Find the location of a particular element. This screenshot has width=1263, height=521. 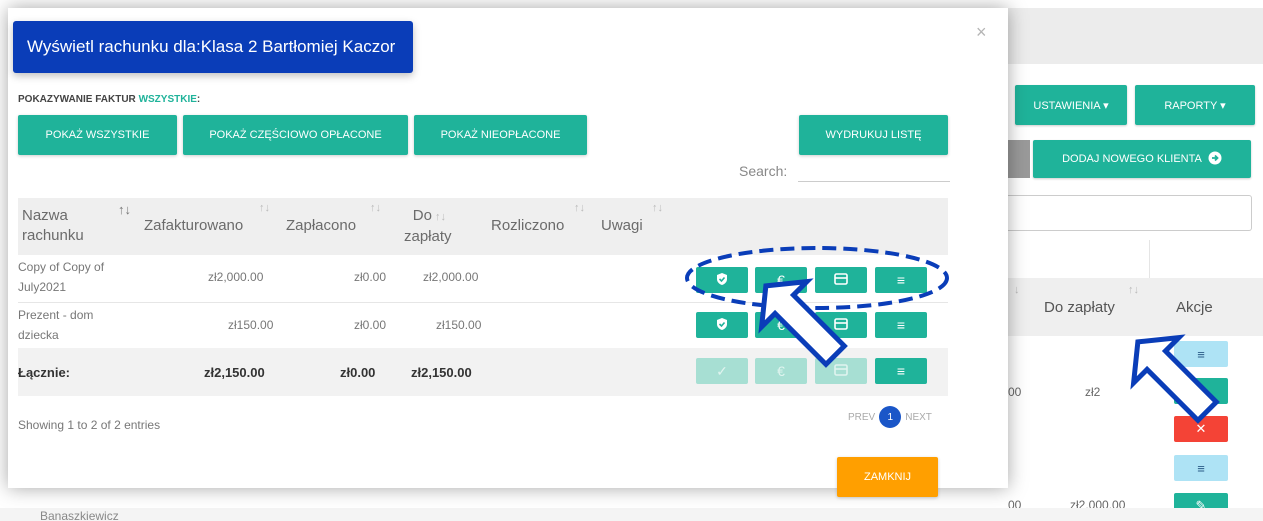

col-paid: Zapłacono is located at coordinates (321, 226).